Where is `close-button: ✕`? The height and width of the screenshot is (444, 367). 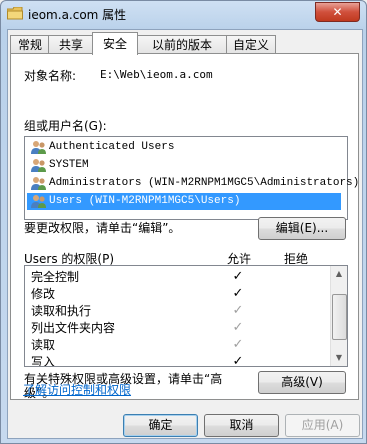
close-button: ✕ is located at coordinates (337, 12).